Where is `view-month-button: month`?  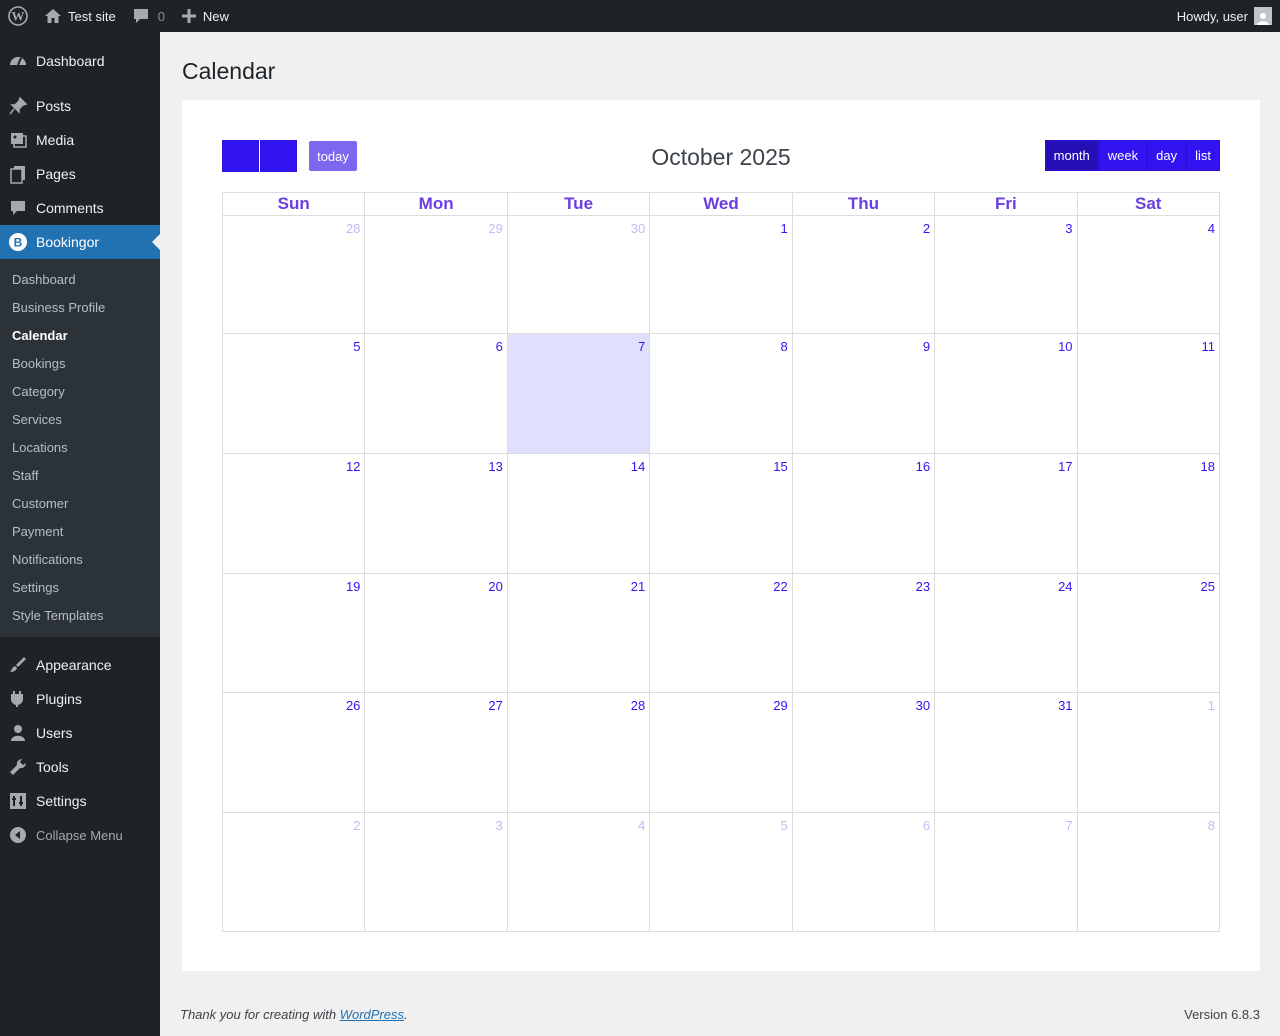 view-month-button: month is located at coordinates (1071, 155).